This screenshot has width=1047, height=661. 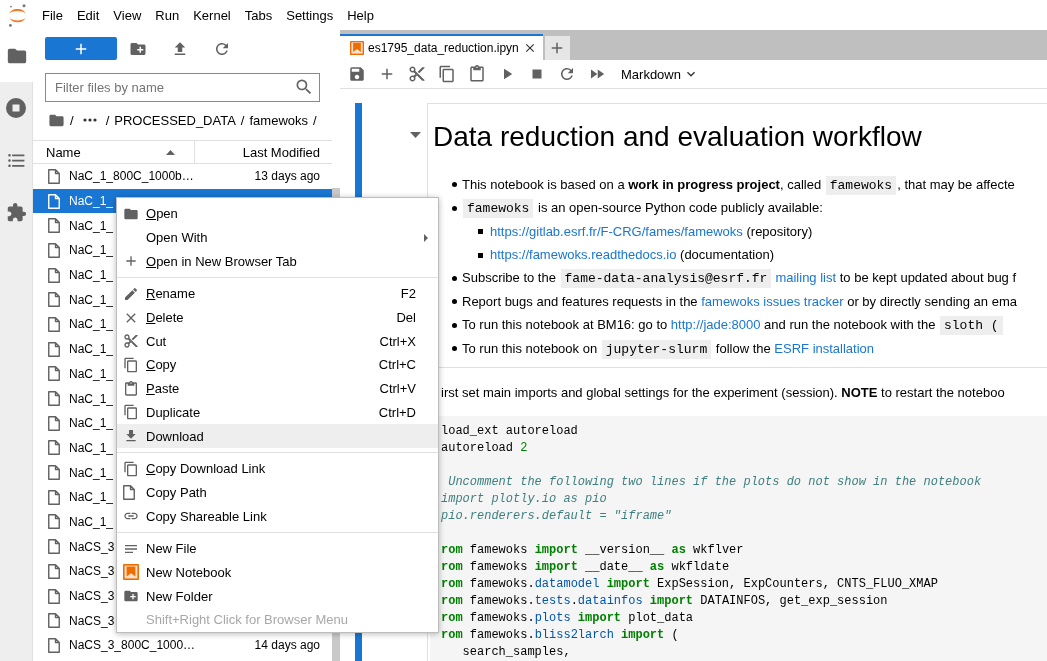 What do you see at coordinates (247, 620) in the screenshot?
I see `menu-item: Shift+Right Click for Browser Menu` at bounding box center [247, 620].